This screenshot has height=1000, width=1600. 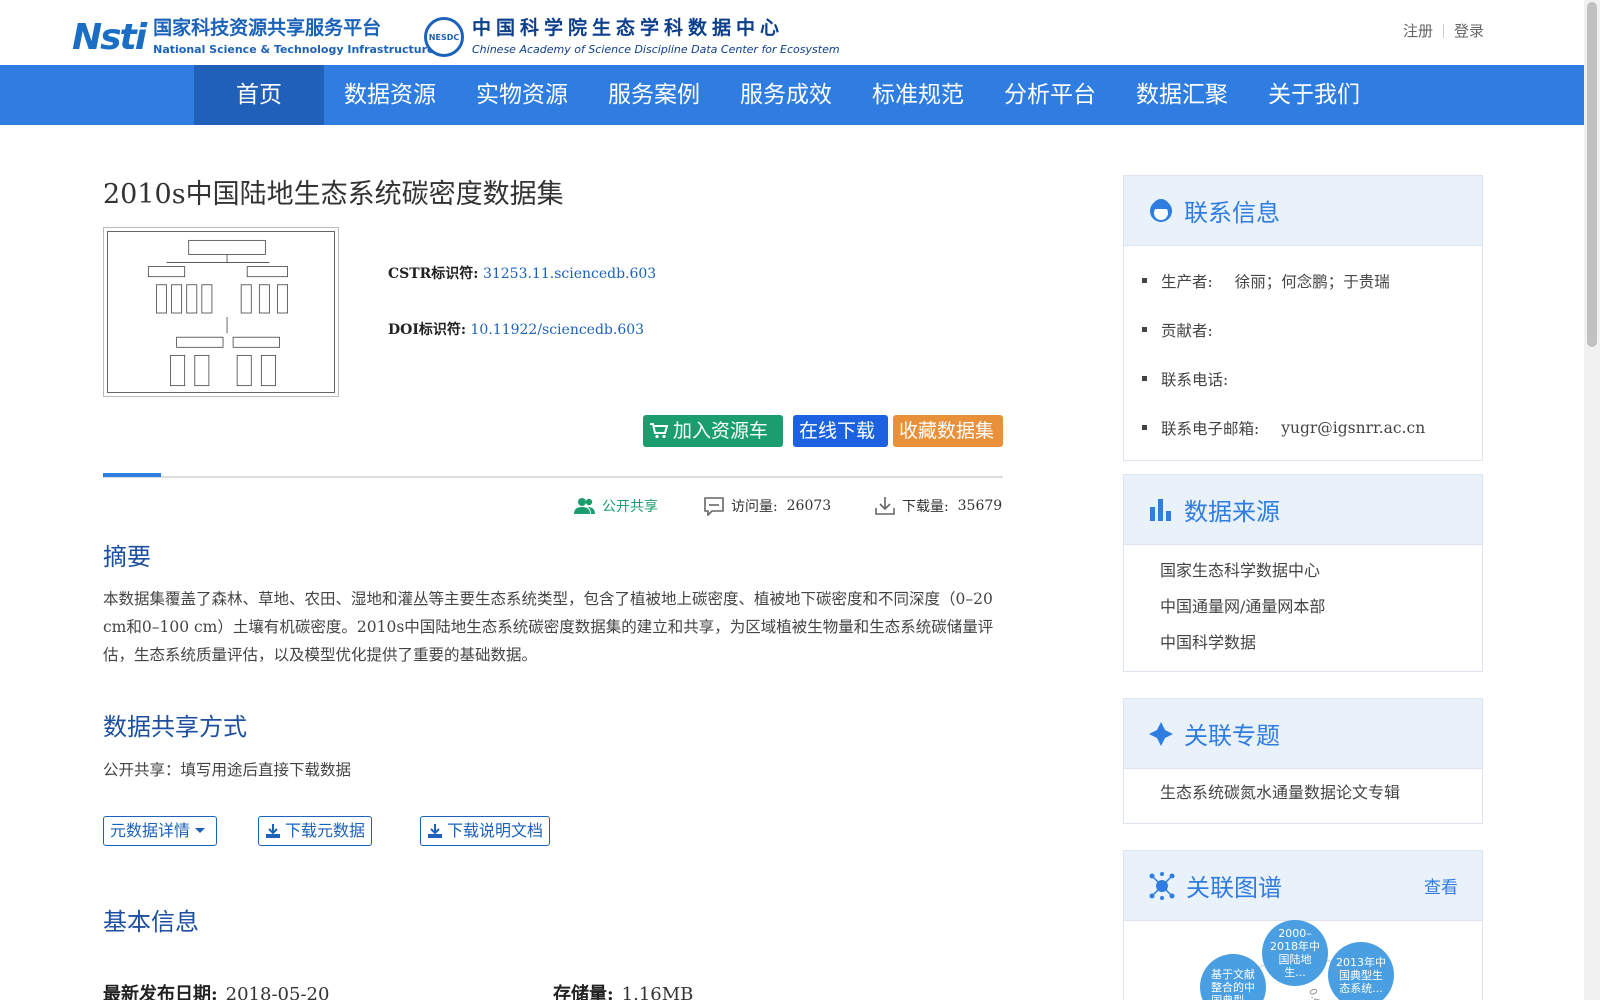 What do you see at coordinates (1303, 761) in the screenshot?
I see `related-topics-panel: 关联专题 生态系统碳氮水通量数据论文专辑` at bounding box center [1303, 761].